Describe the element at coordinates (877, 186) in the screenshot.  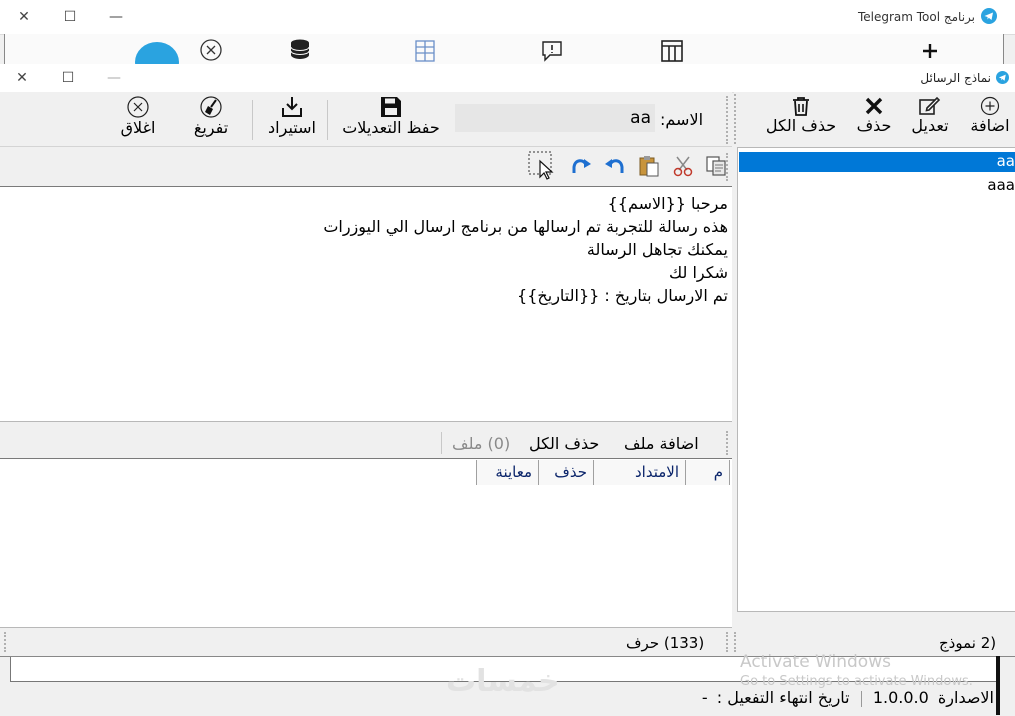
I see `list-item: aaa` at that location.